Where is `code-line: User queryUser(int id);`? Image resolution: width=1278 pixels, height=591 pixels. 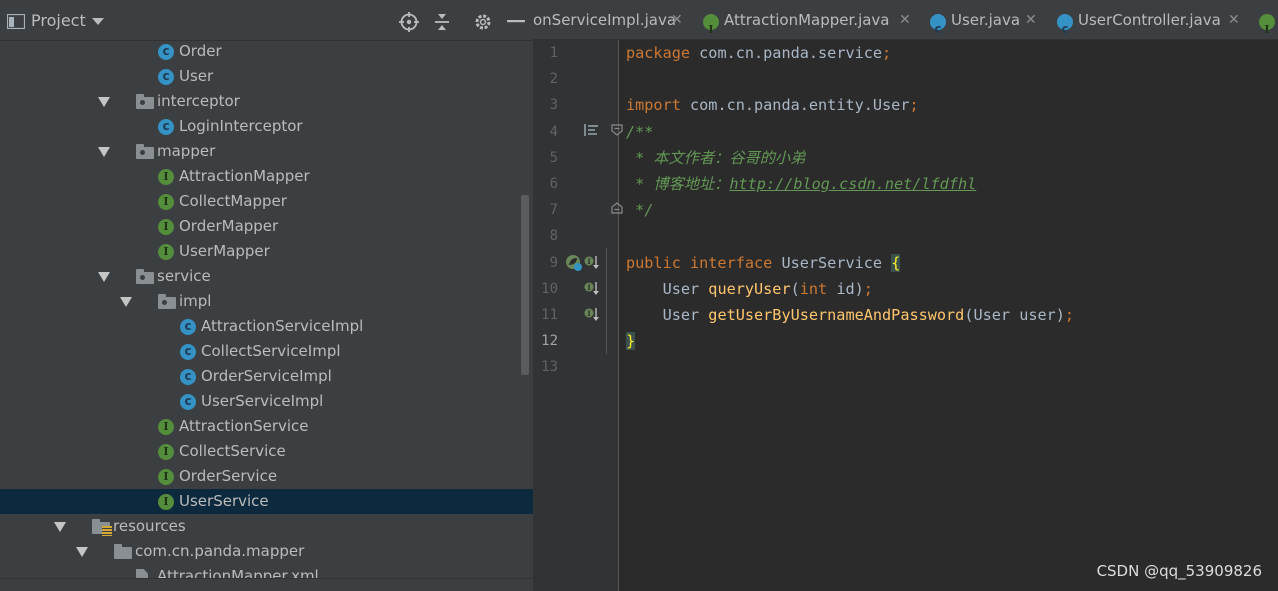
code-line: User queryUser(int id); is located at coordinates (749, 289).